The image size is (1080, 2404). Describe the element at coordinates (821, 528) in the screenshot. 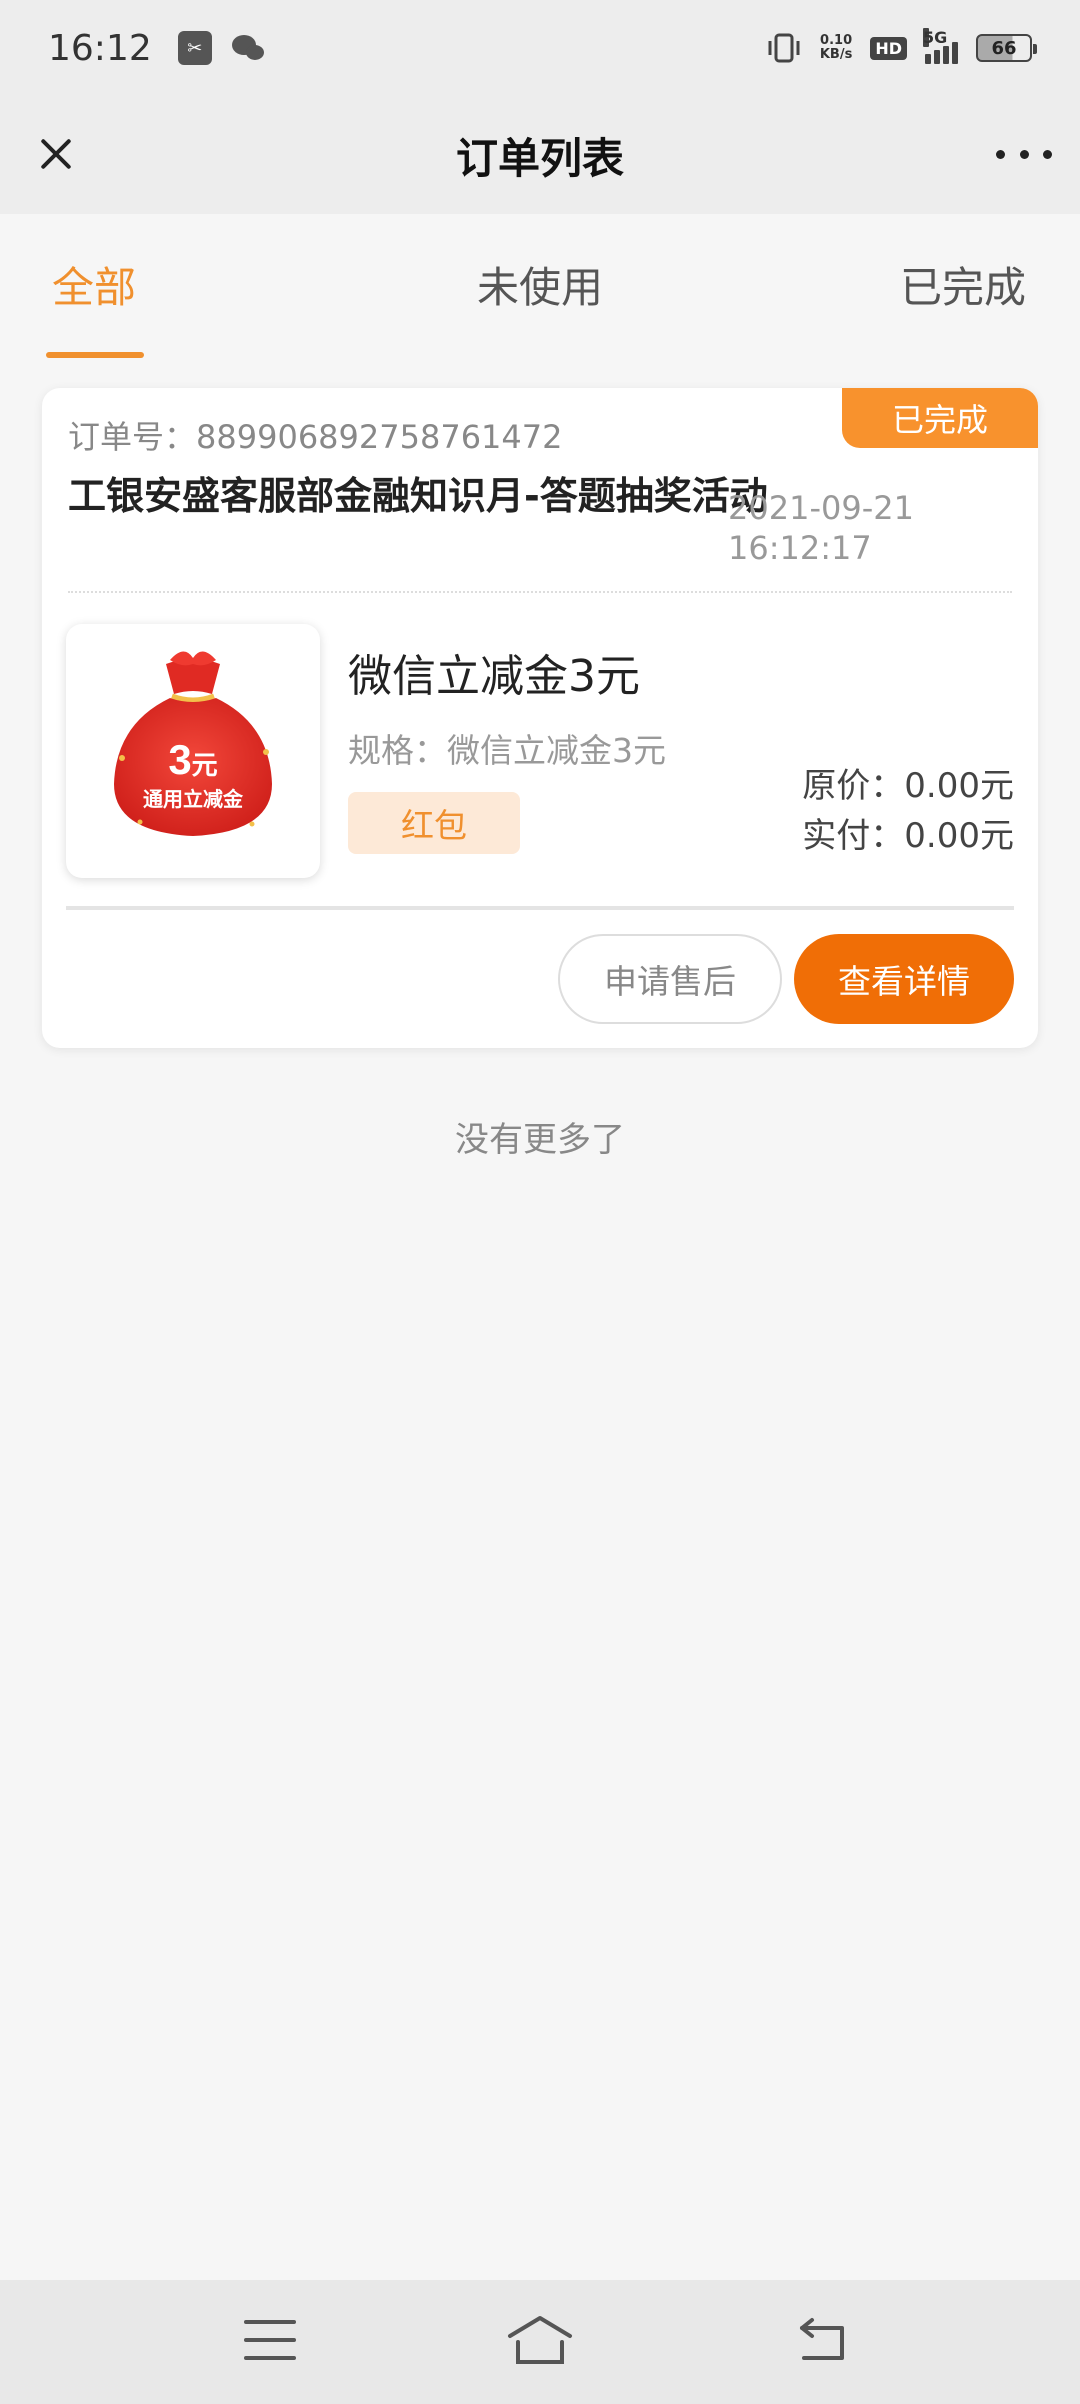

I see `order-datetime: 2021-09-21 16:12:17` at that location.